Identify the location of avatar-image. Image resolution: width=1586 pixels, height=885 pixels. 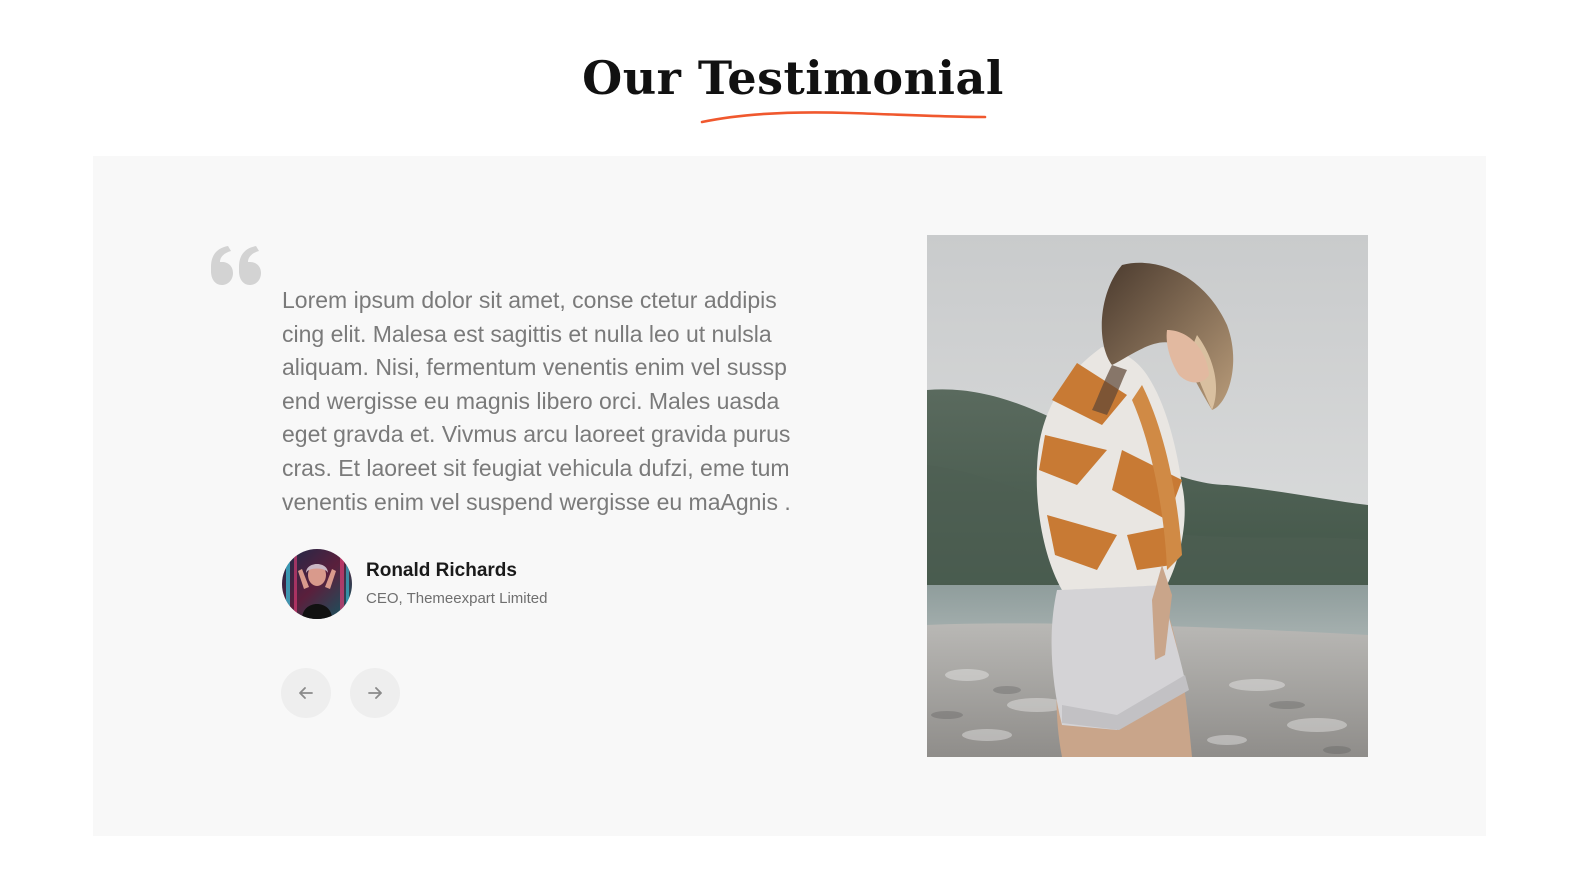
(317, 584).